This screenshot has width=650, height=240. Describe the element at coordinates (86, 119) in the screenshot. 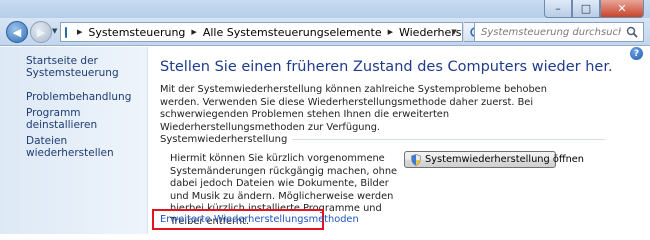

I see `sidebar-item-uninstall-program: Programm deinstallieren` at that location.